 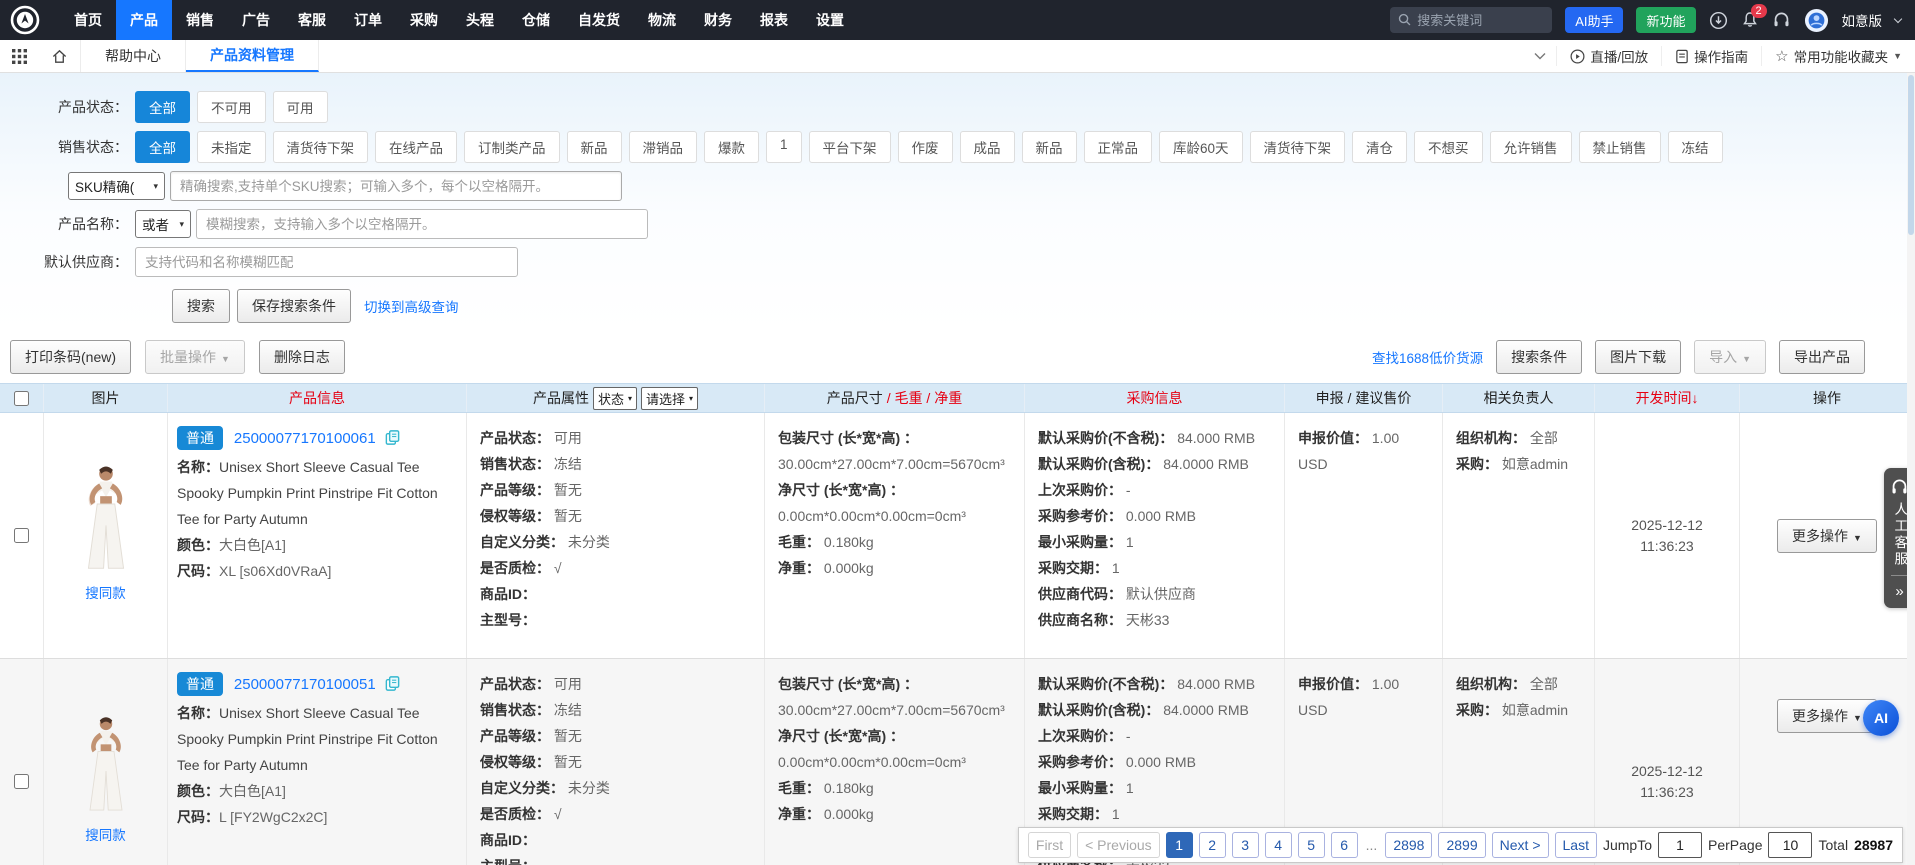 What do you see at coordinates (162, 147) in the screenshot?
I see `sales-status-chip: 全部` at bounding box center [162, 147].